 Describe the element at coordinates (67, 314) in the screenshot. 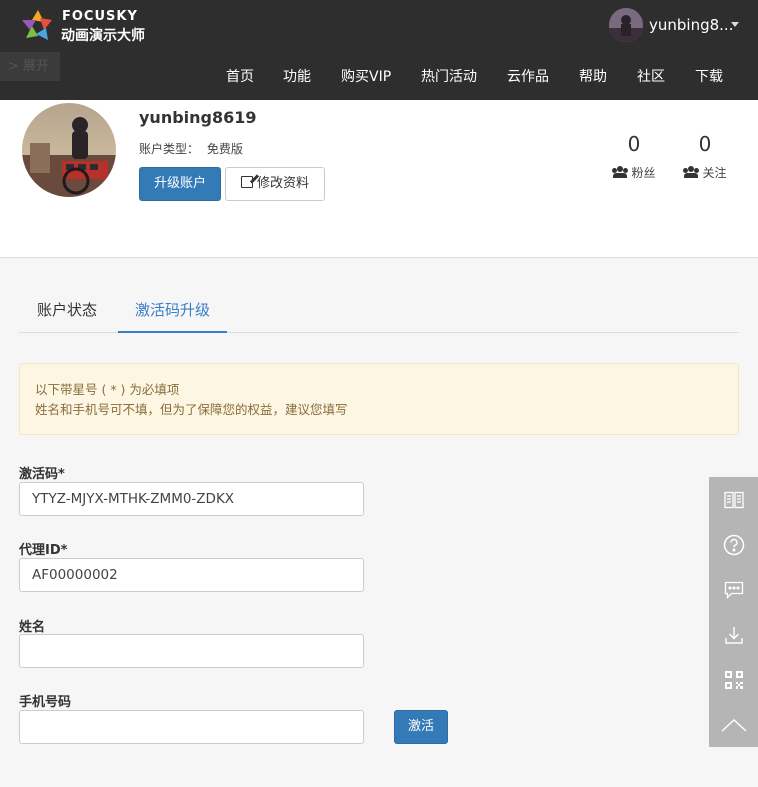

I see `tab-account-status: 账户状态` at that location.